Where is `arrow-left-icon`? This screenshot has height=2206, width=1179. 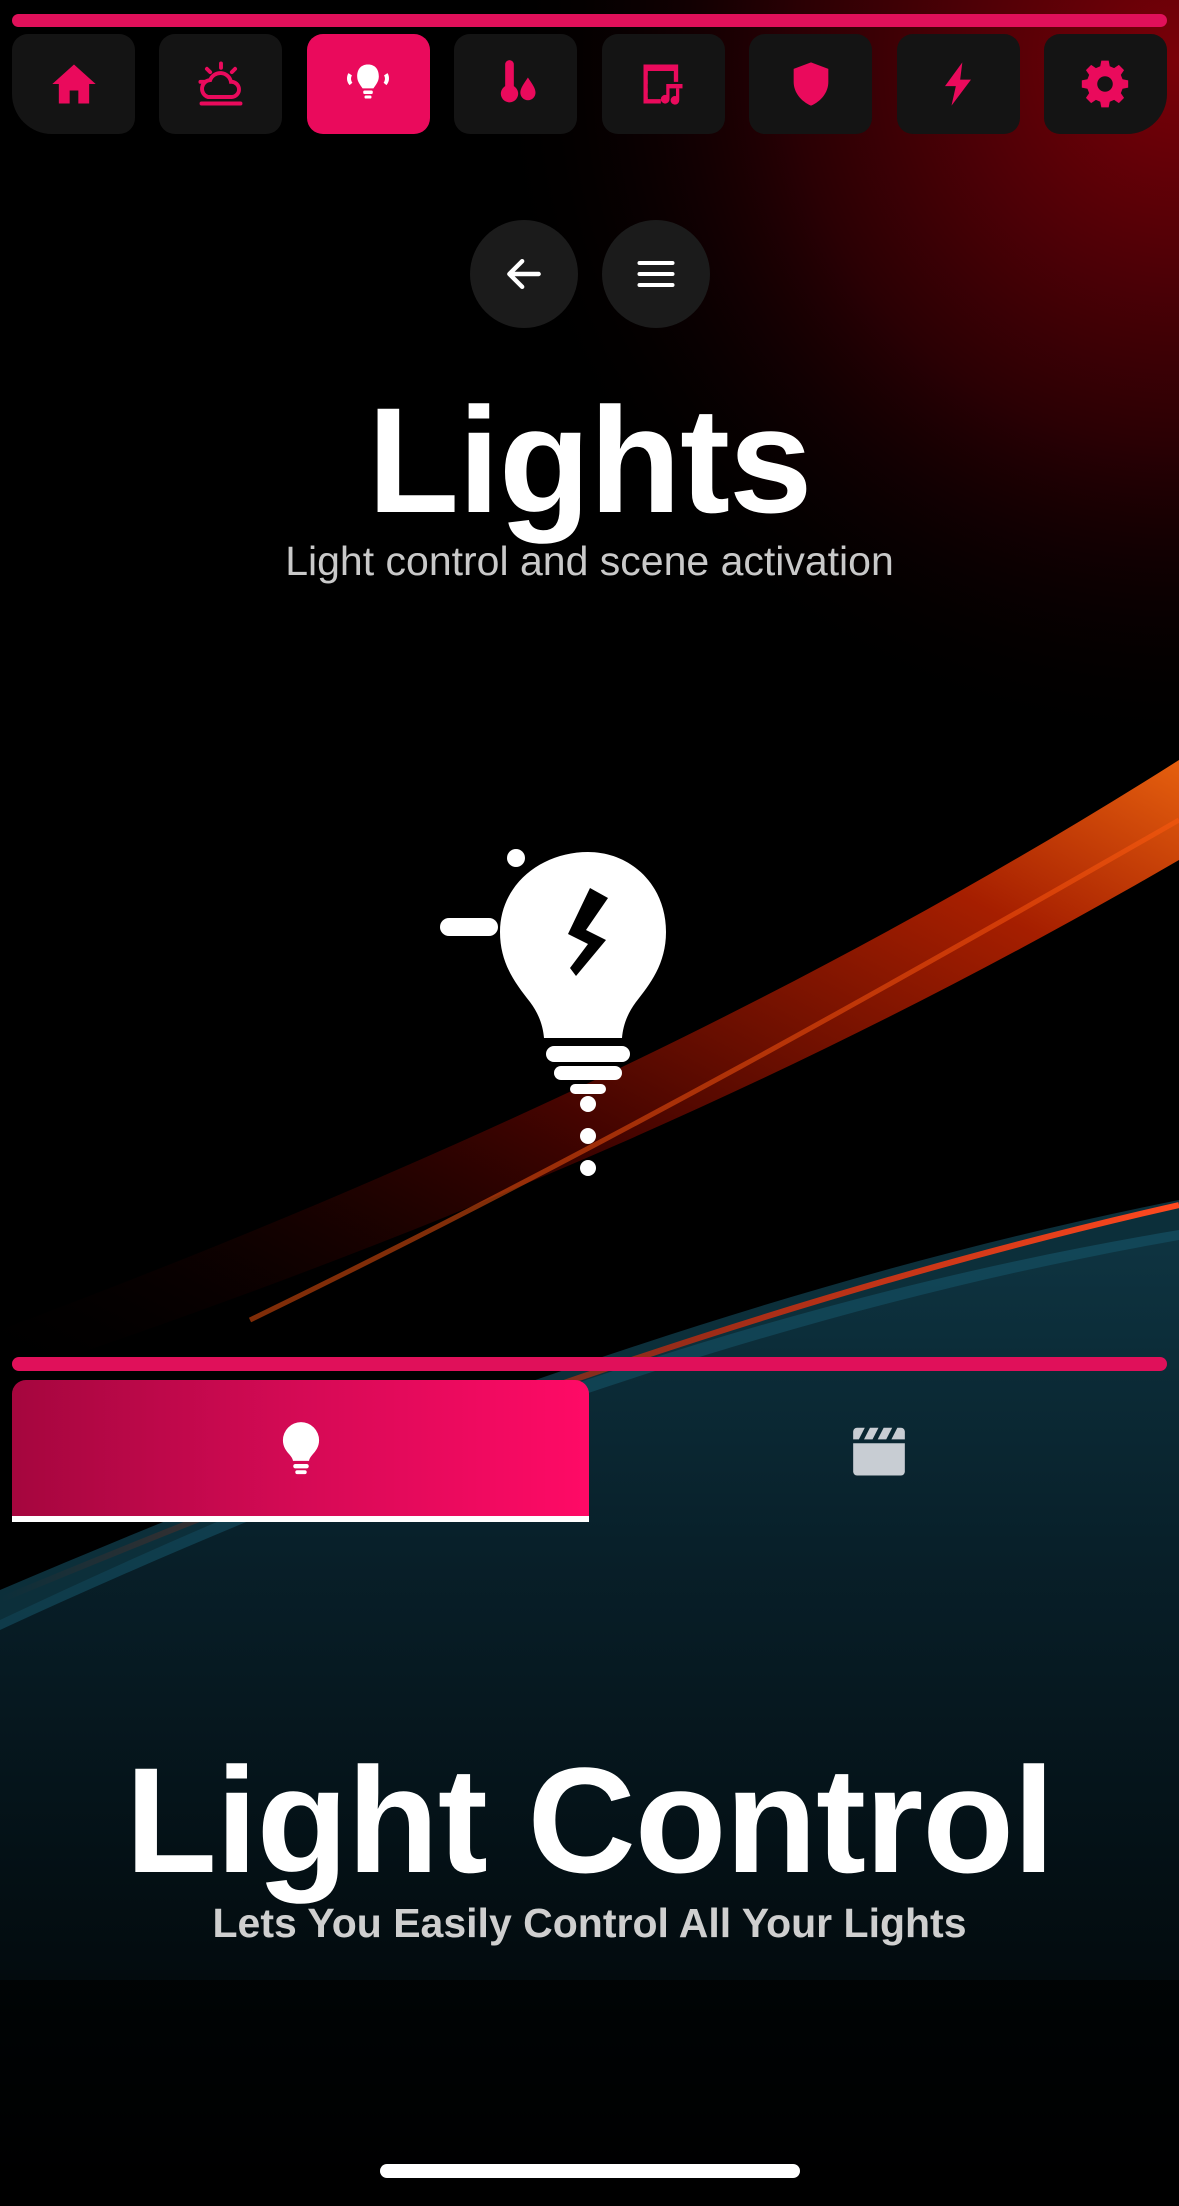 arrow-left-icon is located at coordinates (524, 274).